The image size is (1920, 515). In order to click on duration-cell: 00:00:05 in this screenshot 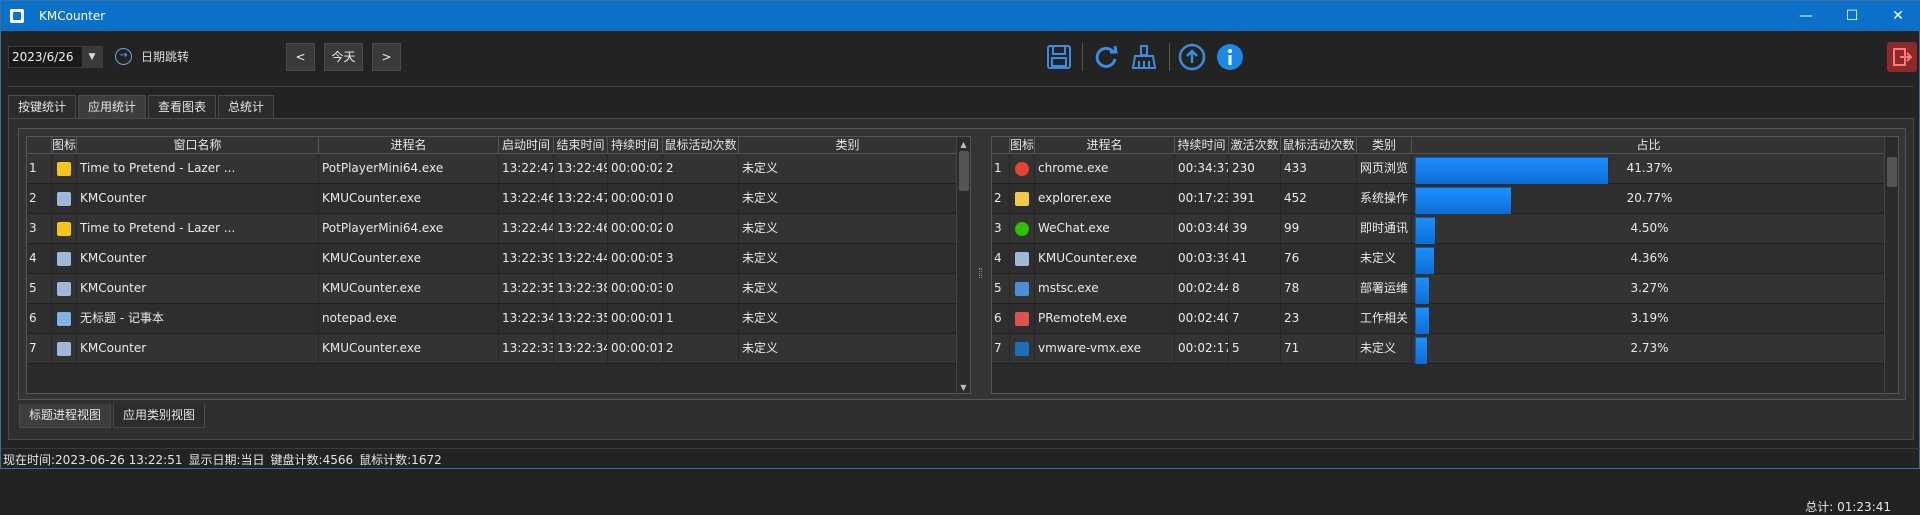, I will do `click(635, 259)`.